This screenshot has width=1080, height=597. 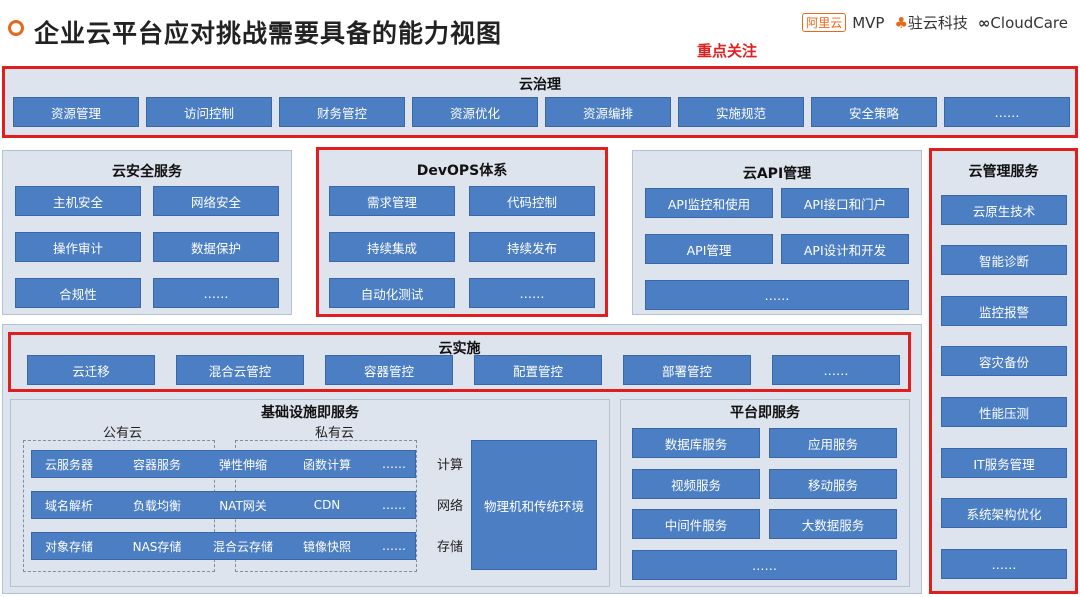 What do you see at coordinates (327, 546) in the screenshot?
I see `iaas-item: 镜像快照` at bounding box center [327, 546].